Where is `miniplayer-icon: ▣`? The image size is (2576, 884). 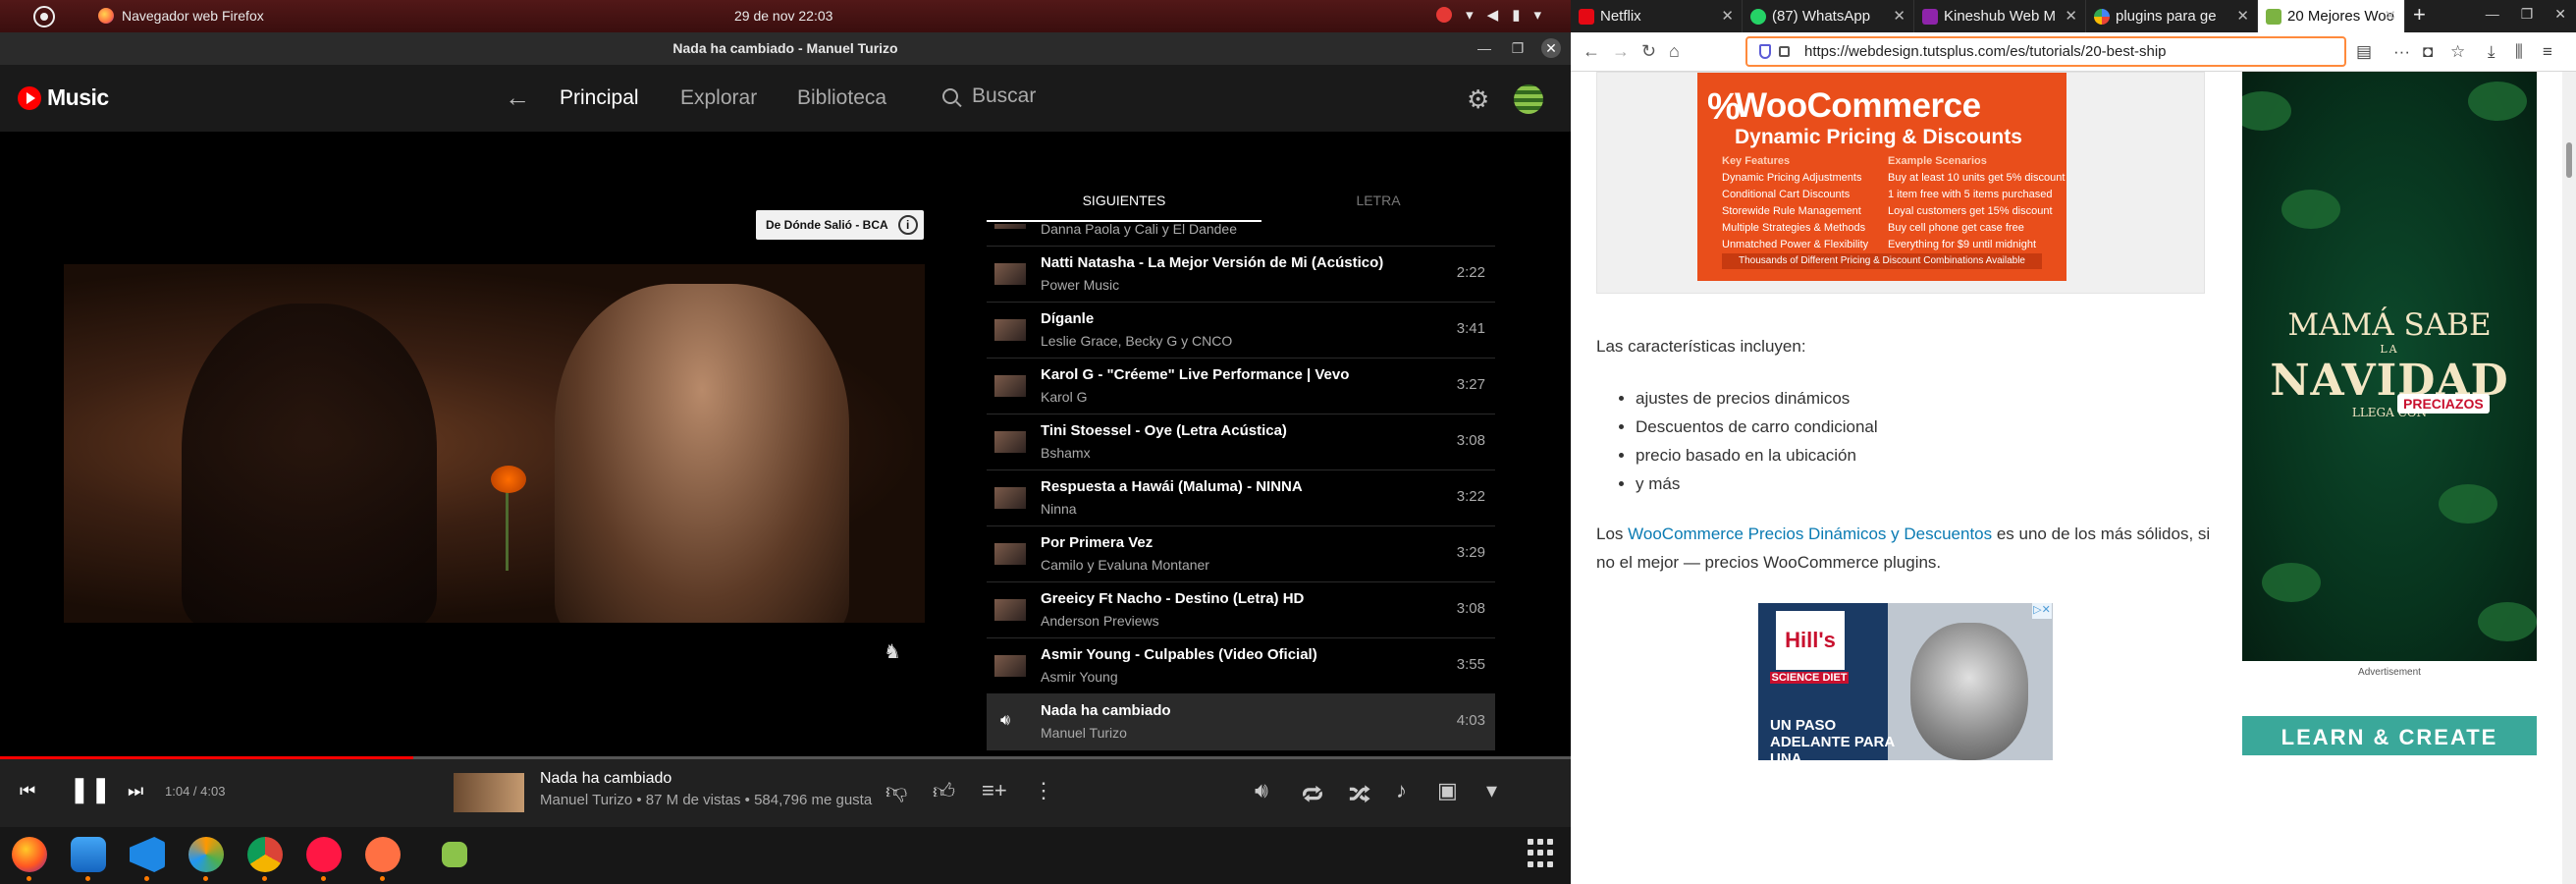
miniplayer-icon: ▣ is located at coordinates (1447, 790).